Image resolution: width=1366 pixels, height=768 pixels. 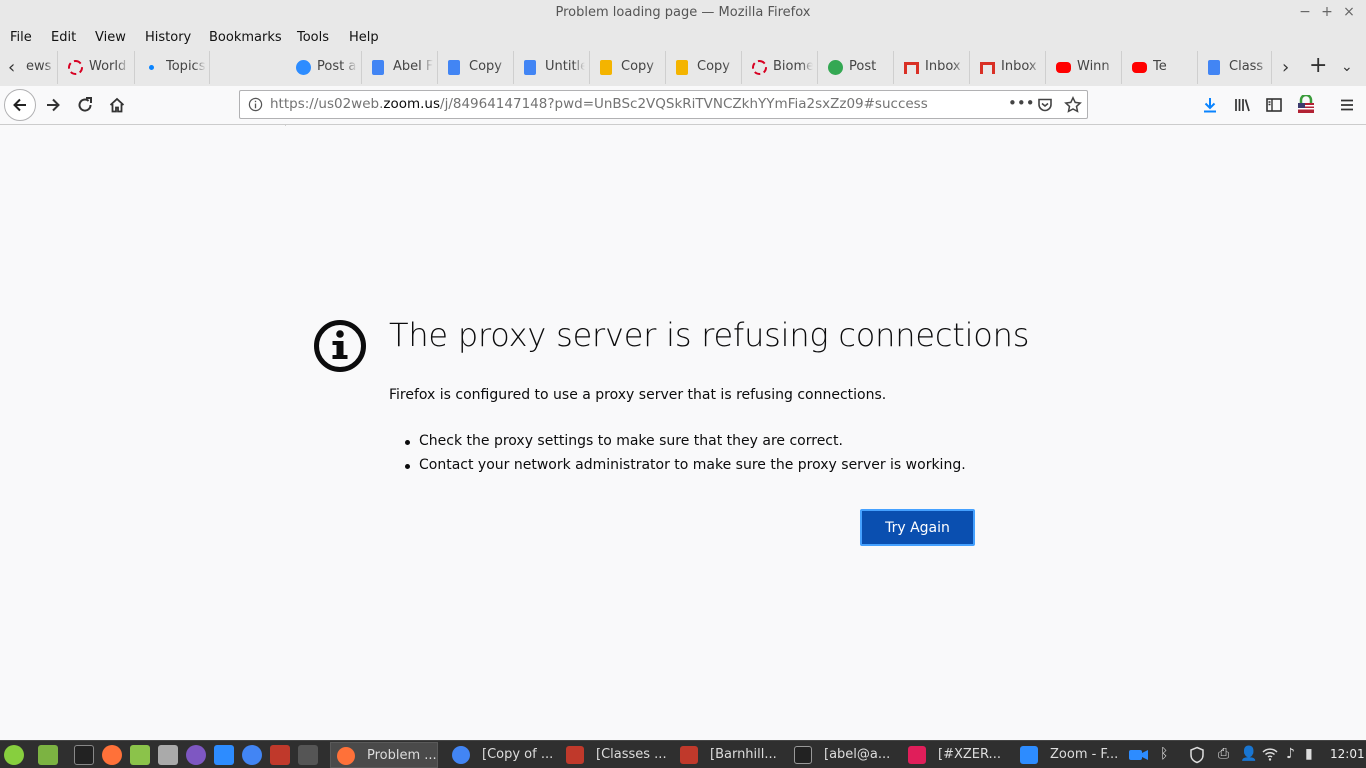 I want to click on reload-button, so click(x=85, y=105).